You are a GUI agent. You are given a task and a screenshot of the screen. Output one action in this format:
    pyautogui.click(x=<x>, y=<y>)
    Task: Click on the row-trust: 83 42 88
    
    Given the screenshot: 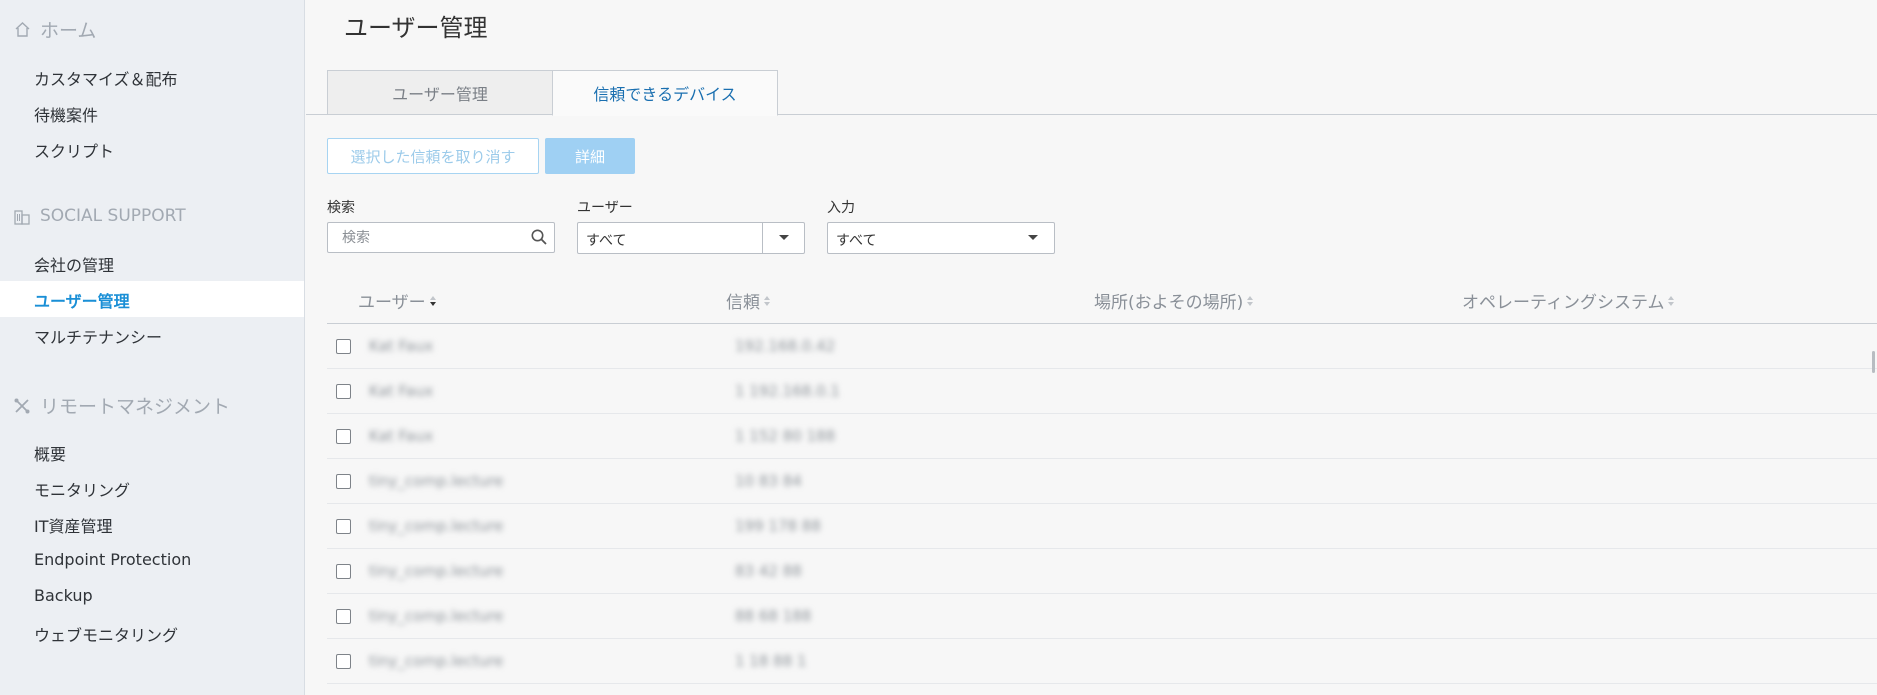 What is the action you would take?
    pyautogui.click(x=768, y=571)
    